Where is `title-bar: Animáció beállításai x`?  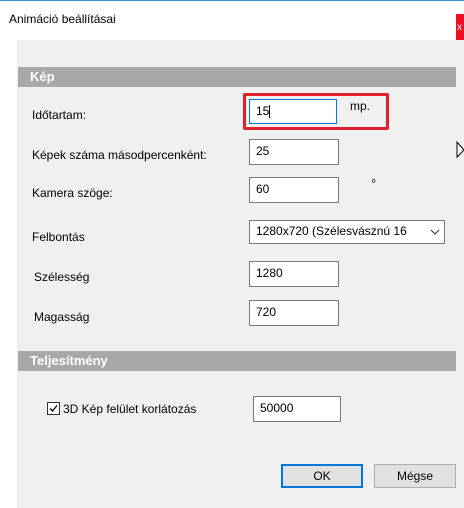 title-bar: Animáció beállításai x is located at coordinates (232, 21).